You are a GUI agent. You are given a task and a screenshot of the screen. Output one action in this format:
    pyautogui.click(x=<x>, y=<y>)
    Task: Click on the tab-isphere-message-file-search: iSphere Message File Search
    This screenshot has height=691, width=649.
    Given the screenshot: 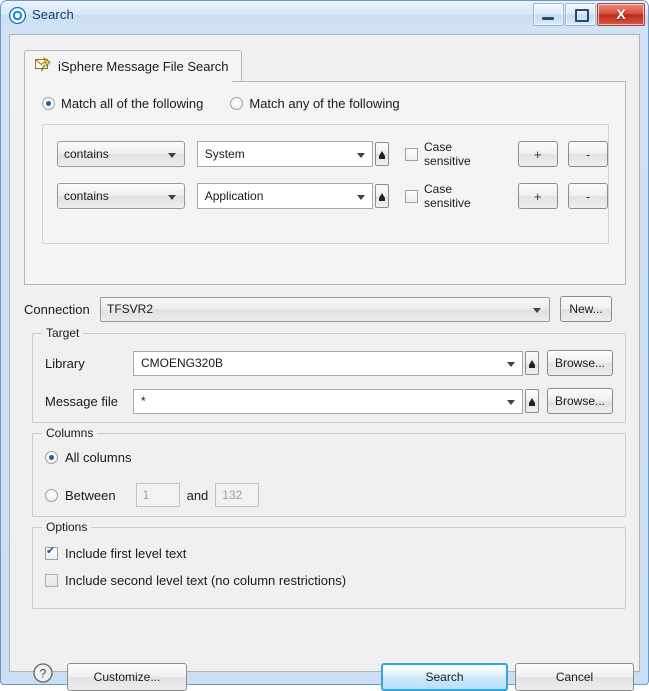 What is the action you would take?
    pyautogui.click(x=133, y=65)
    